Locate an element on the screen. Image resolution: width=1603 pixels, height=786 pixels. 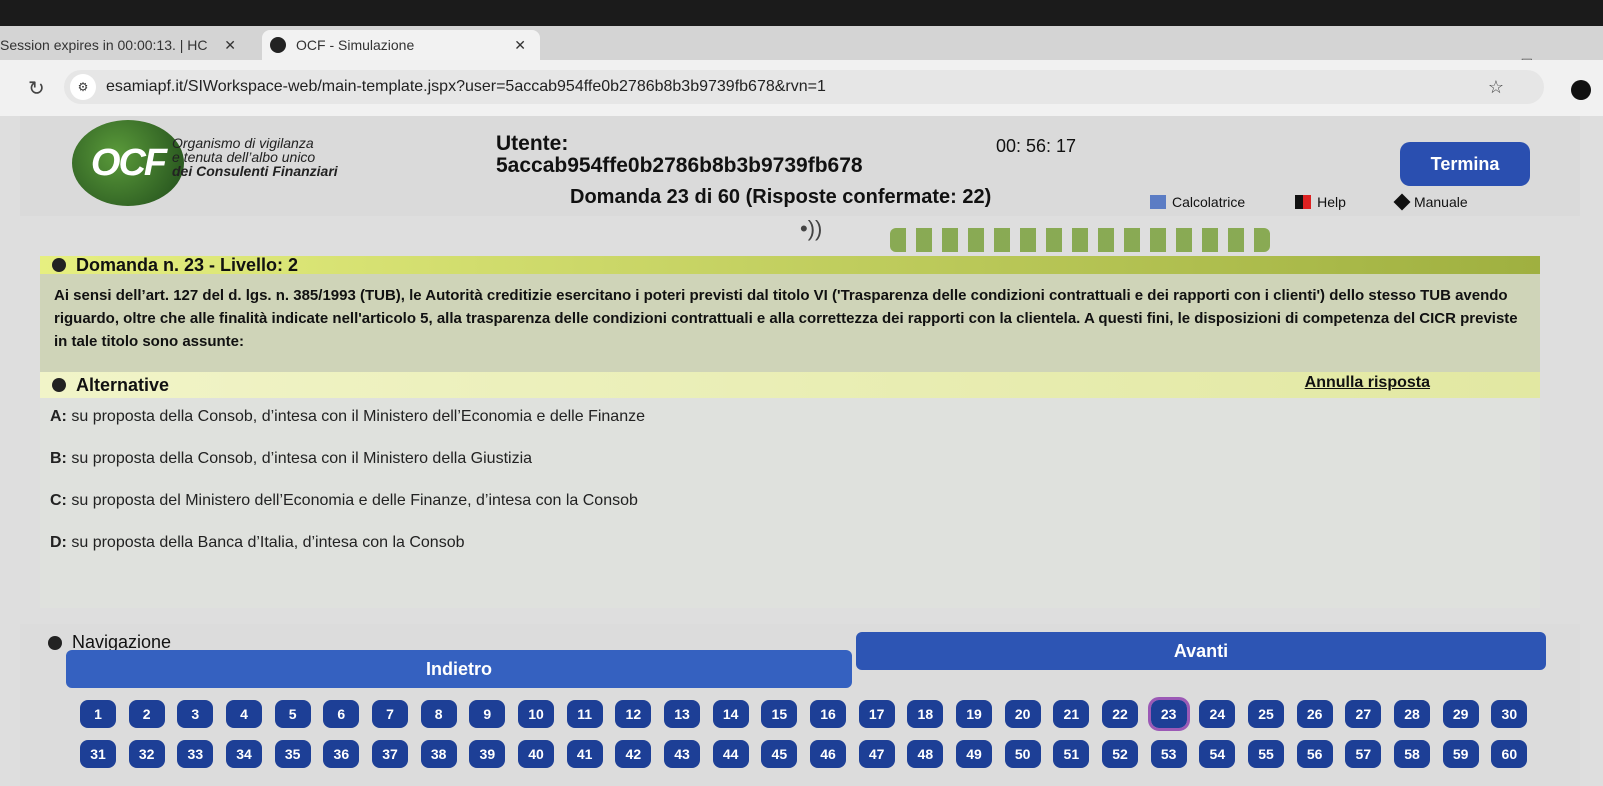
question-nav-button-33: 33 is located at coordinates (195, 754).